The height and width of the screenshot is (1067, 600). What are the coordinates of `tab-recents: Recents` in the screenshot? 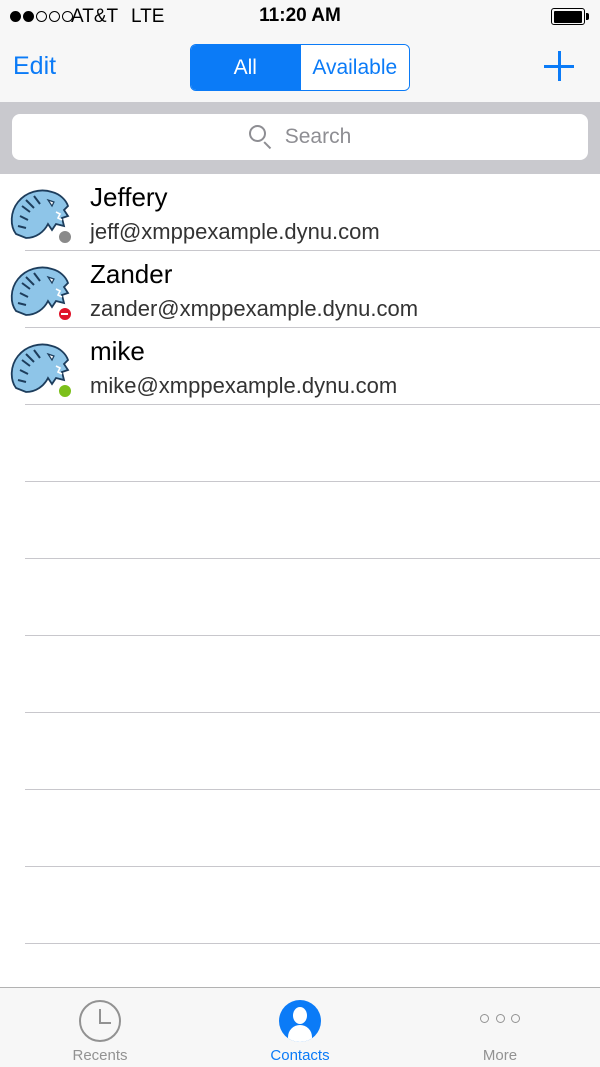 It's located at (100, 1027).